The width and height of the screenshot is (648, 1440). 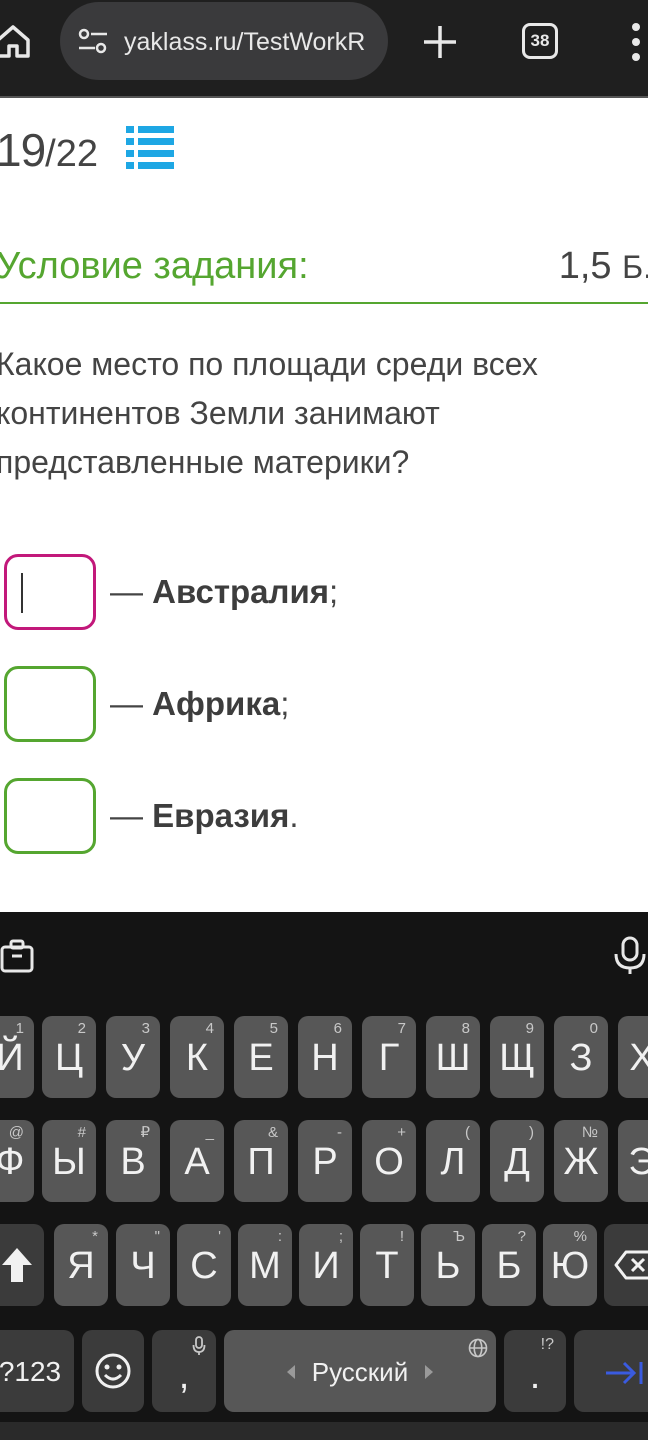 What do you see at coordinates (224, 591) in the screenshot?
I see `answer-label: — Австралия;` at bounding box center [224, 591].